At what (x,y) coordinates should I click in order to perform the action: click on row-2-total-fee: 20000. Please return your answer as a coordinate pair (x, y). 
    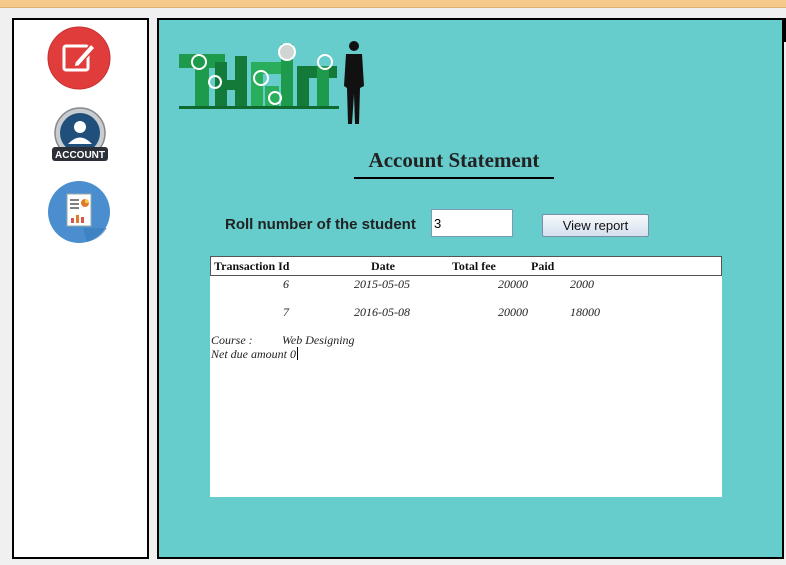
    Looking at the image, I should click on (513, 312).